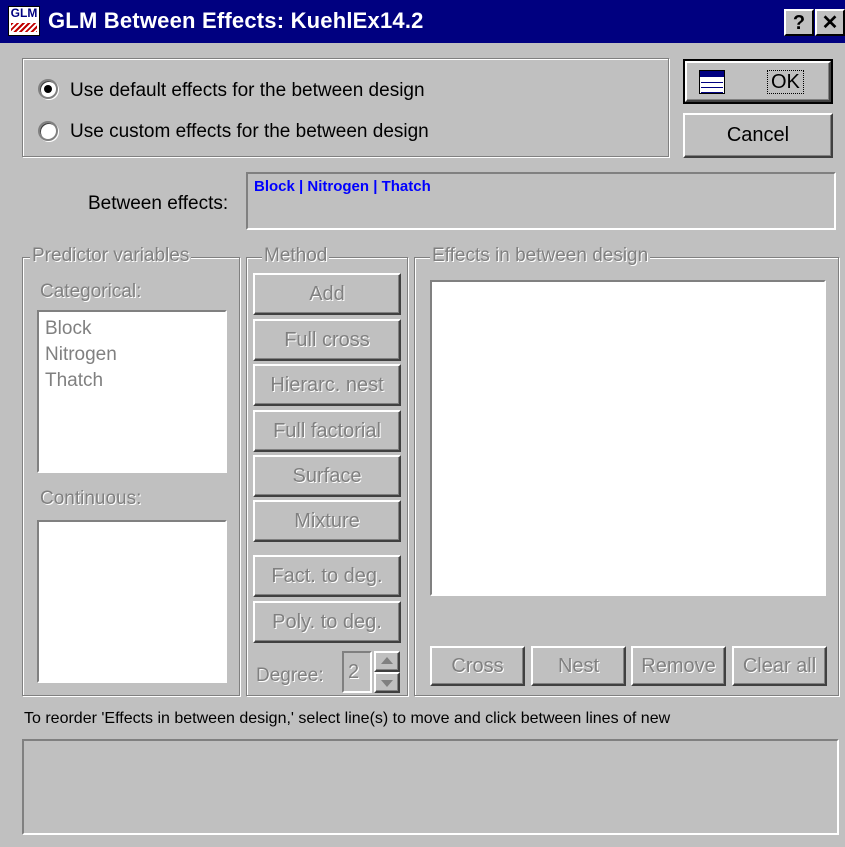  What do you see at coordinates (158, 203) in the screenshot?
I see `between-effects-label: Between effects:` at bounding box center [158, 203].